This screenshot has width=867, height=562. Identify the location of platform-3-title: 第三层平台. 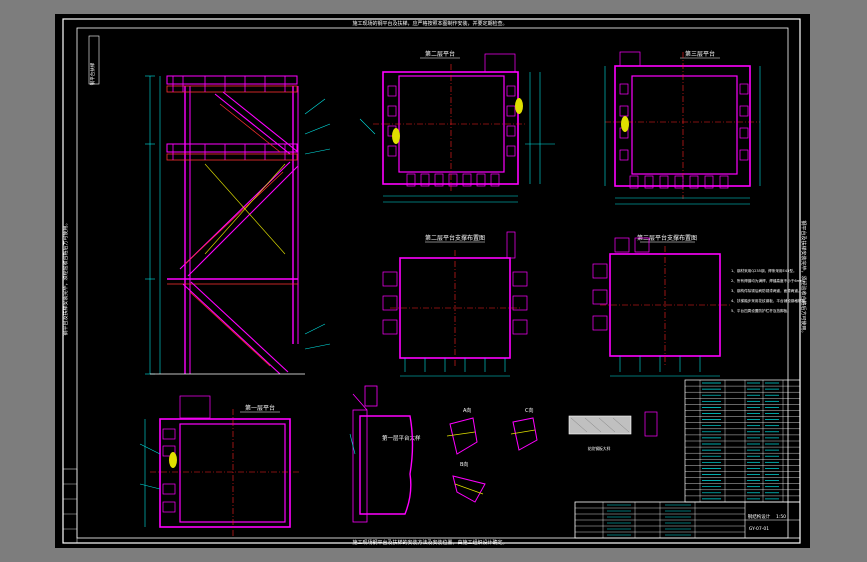
(700, 54).